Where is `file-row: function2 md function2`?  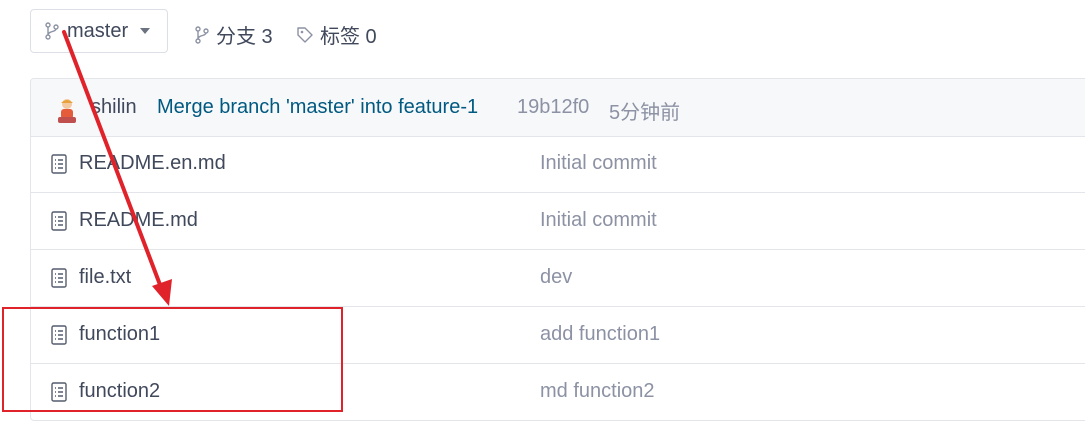 file-row: function2 md function2 is located at coordinates (558, 392).